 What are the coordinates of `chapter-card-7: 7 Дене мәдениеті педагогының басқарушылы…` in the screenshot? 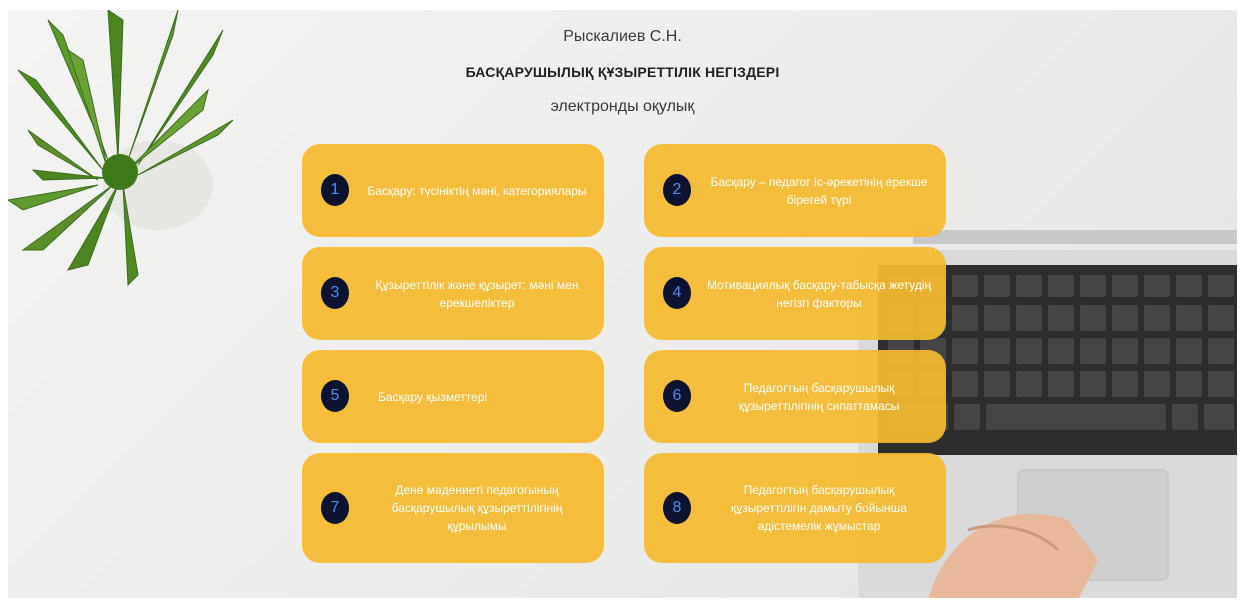 It's located at (453, 508).